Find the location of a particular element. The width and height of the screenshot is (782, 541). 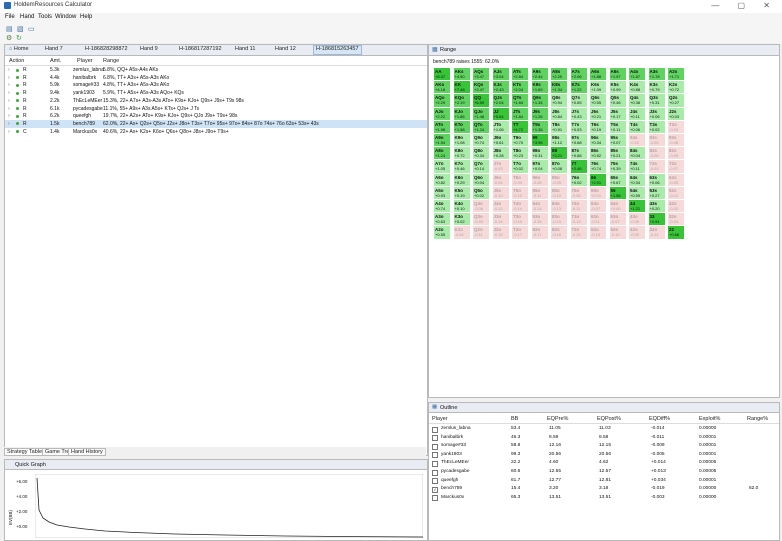

range-cell: K2o -0.04 is located at coordinates (461, 233).